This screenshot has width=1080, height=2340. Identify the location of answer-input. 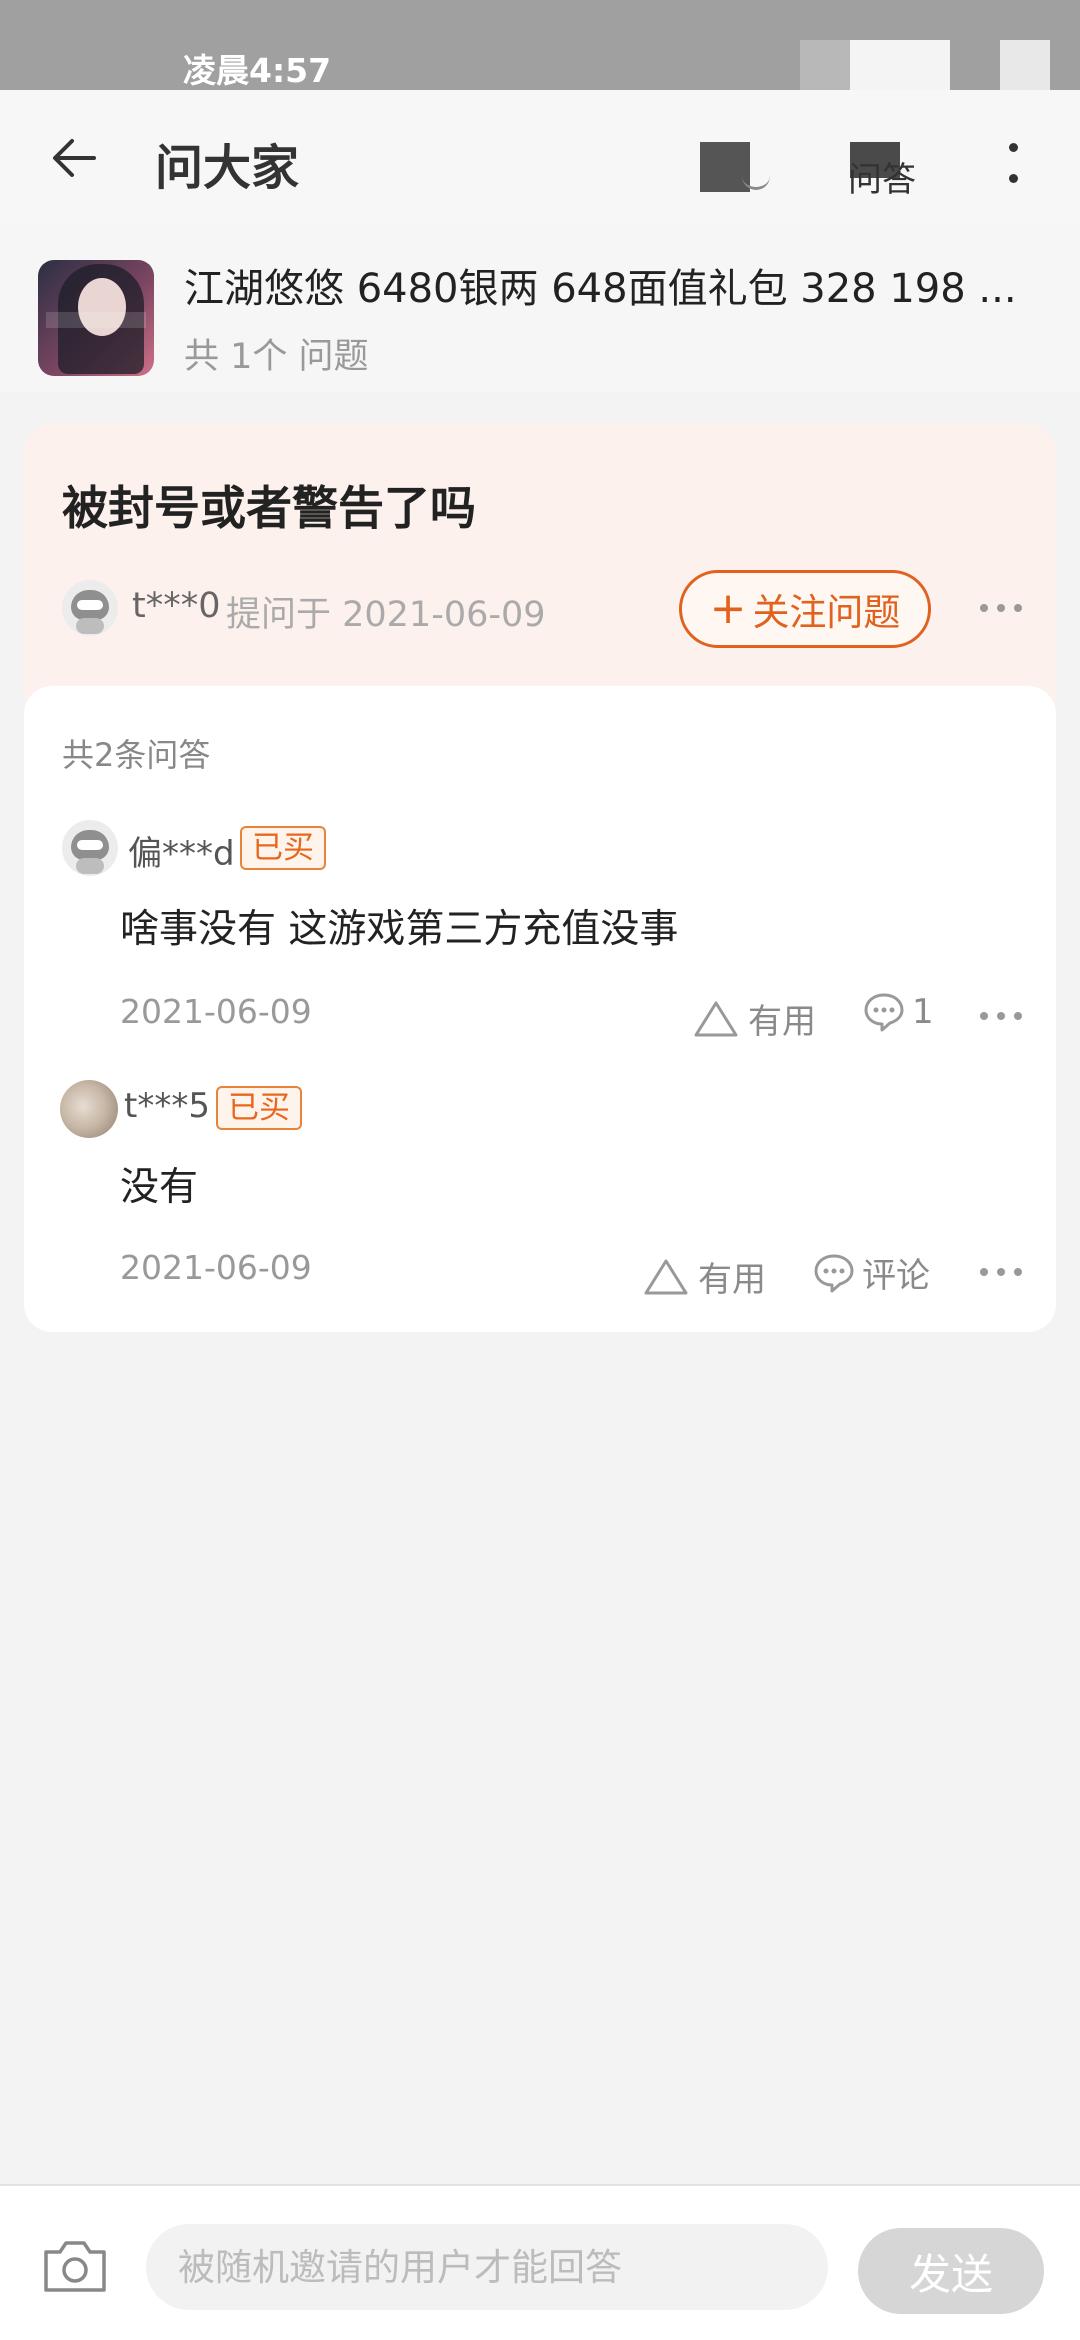
(487, 2267).